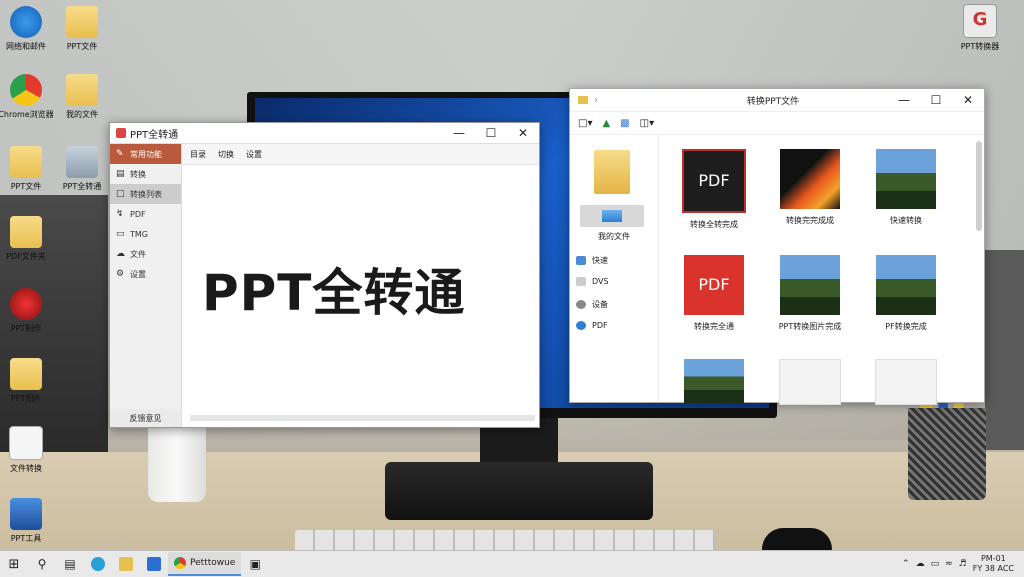 The image size is (1024, 577). I want to click on explorer-window-title: 转换PPT文件, so click(773, 101).